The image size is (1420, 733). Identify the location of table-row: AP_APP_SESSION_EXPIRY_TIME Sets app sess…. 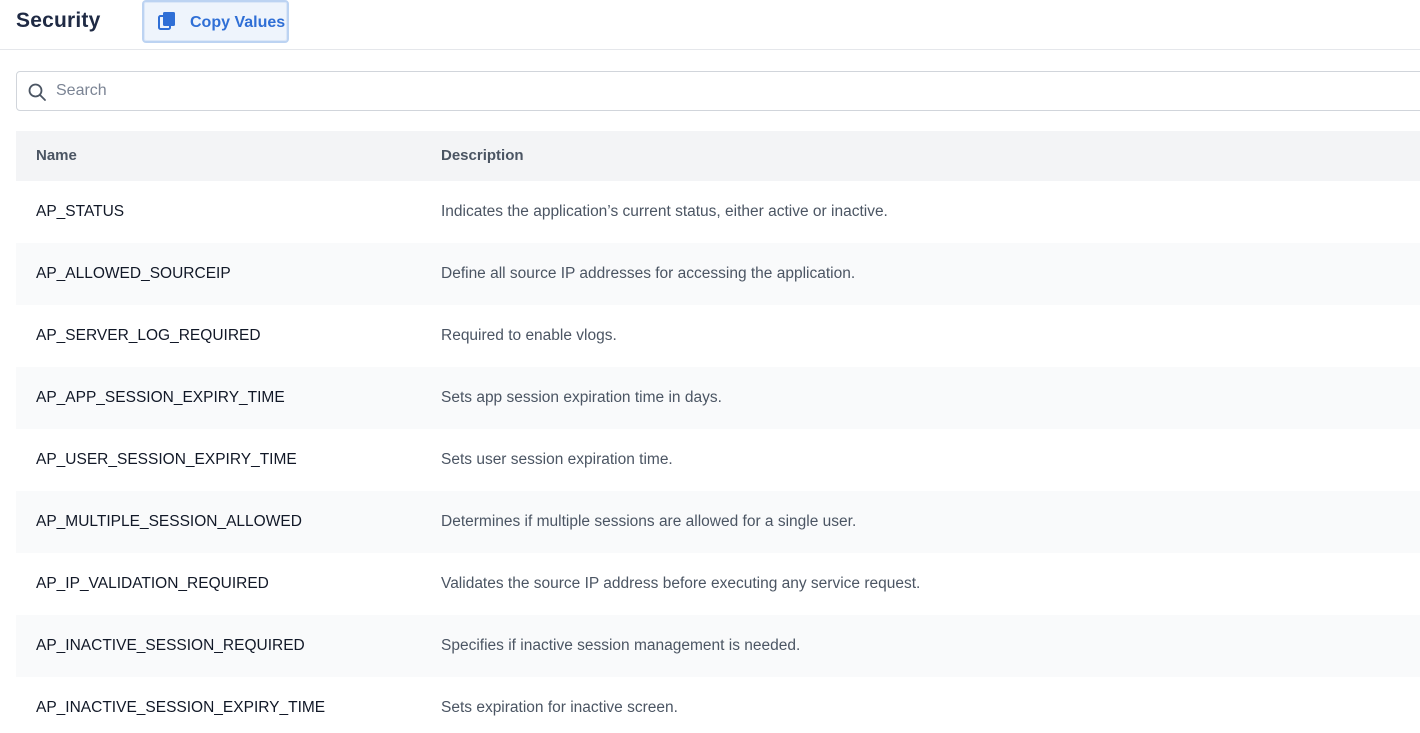
(718, 398).